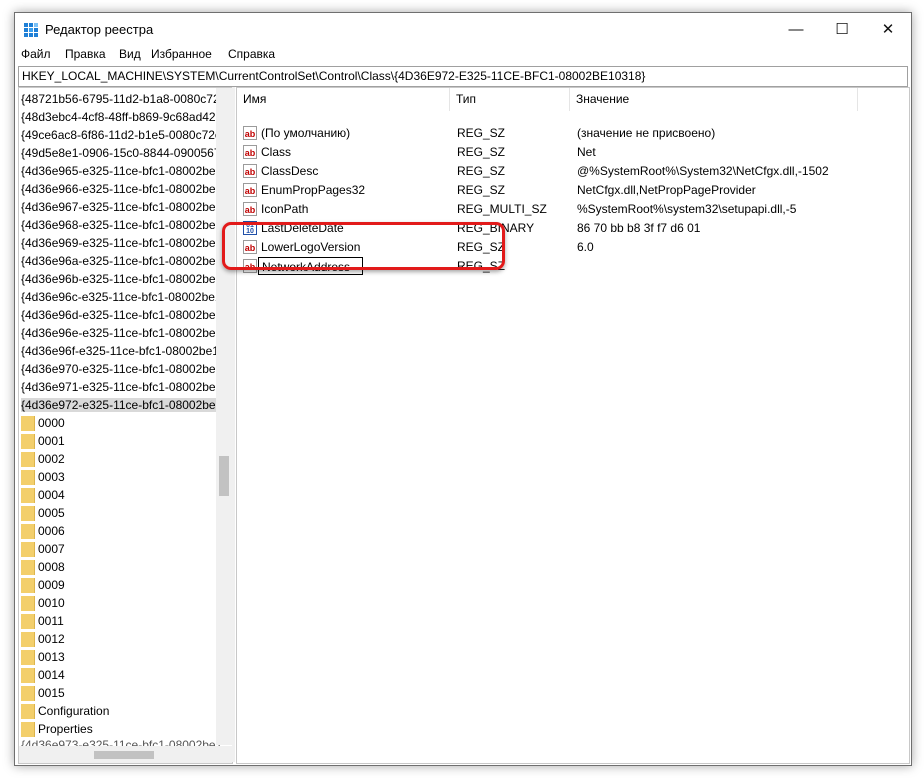  What do you see at coordinates (123, 99) in the screenshot?
I see `tree-item-key: {48721b56-6795-11d2-b1a8-0080c72e` at bounding box center [123, 99].